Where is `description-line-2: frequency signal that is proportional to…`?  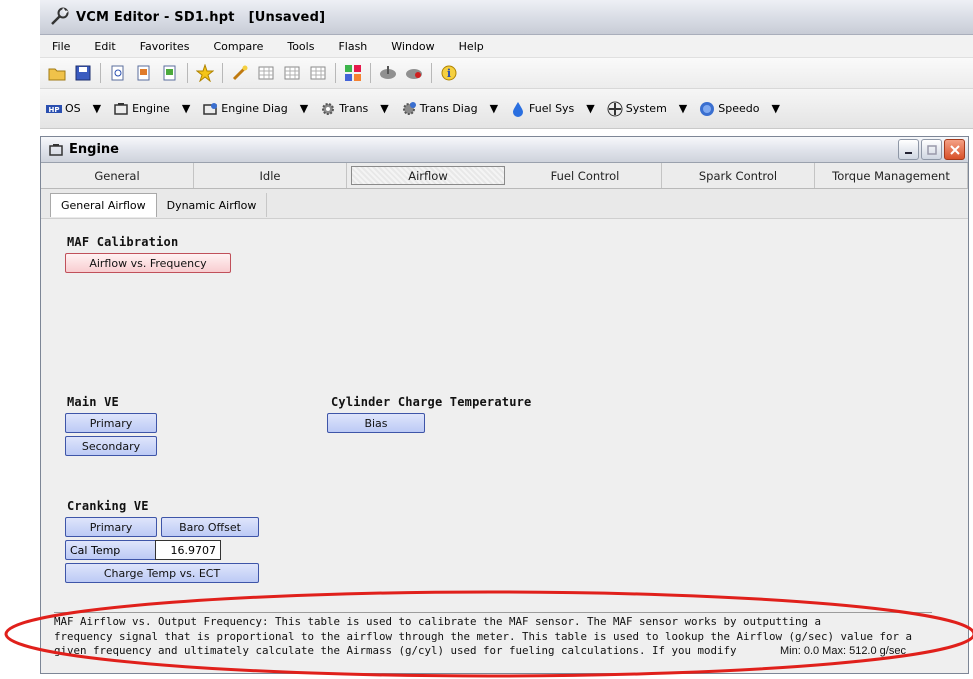
description-line-2: frequency signal that is proportional to… is located at coordinates (483, 636).